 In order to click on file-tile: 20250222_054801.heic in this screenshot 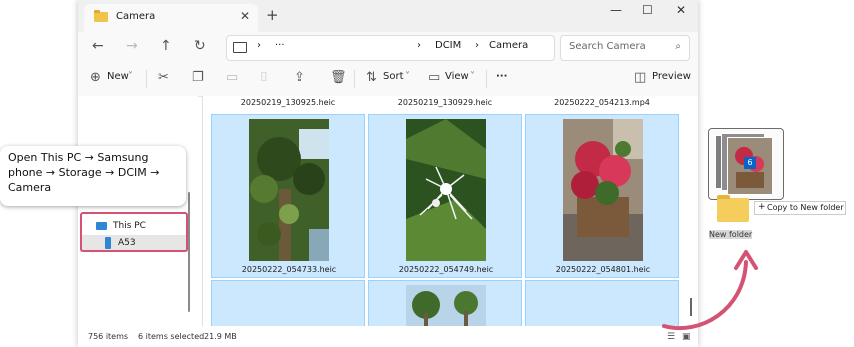, I will do `click(602, 196)`.